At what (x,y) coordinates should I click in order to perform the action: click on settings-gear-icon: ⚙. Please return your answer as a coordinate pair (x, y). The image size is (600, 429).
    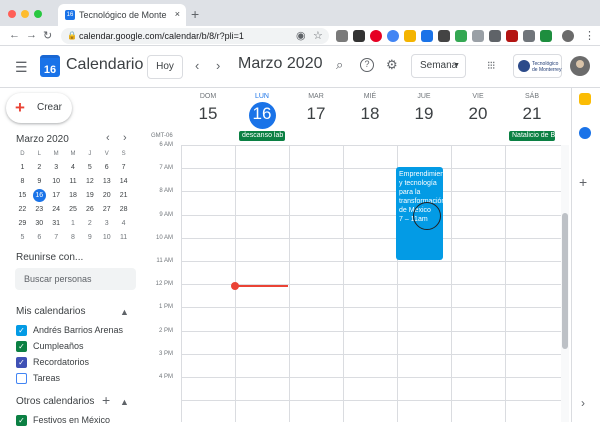
    Looking at the image, I should click on (392, 65).